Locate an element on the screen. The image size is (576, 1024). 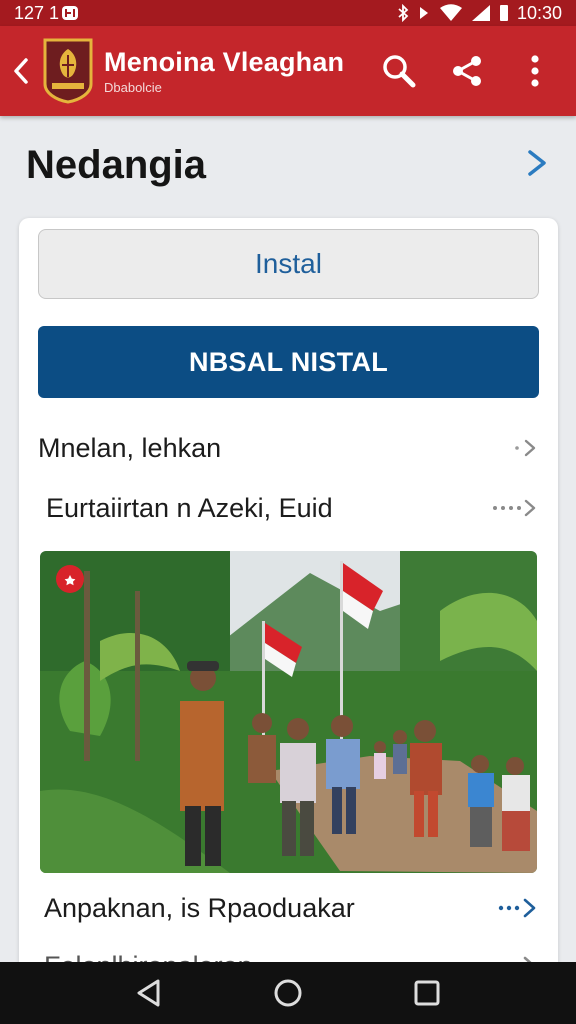
install-primary-label: NBSAL NISTAL is located at coordinates (288, 361).